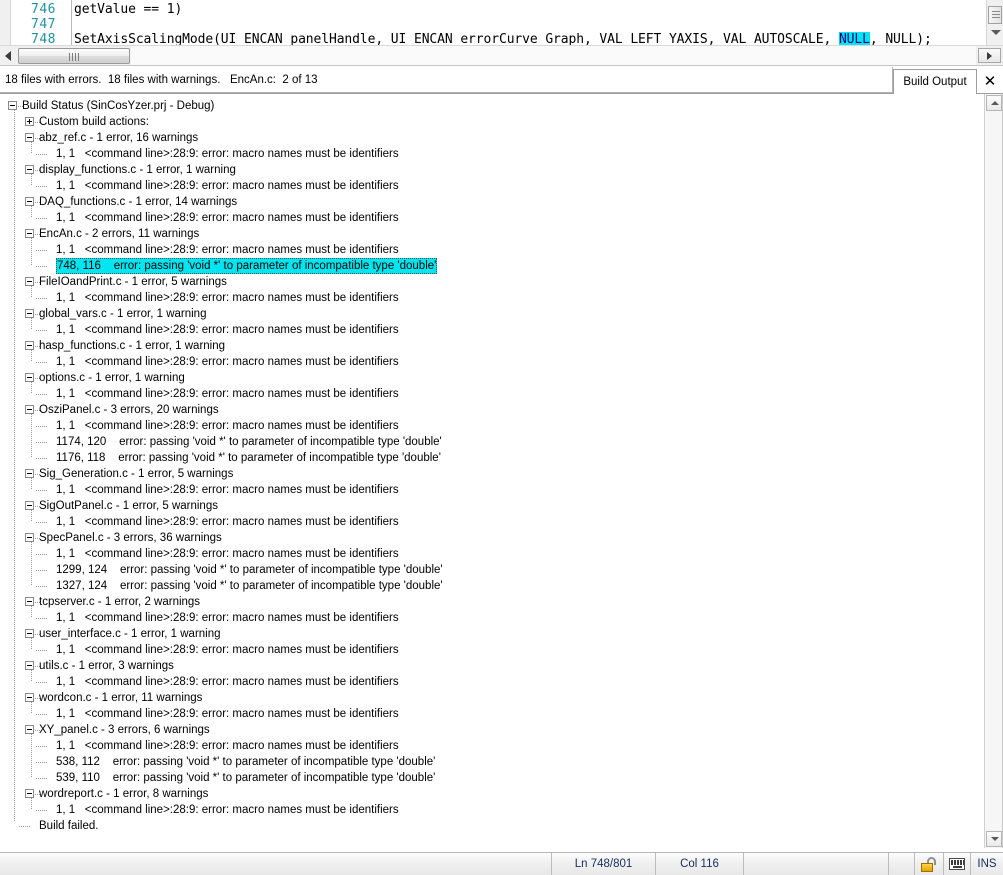 This screenshot has width=1003, height=875. Describe the element at coordinates (480, 138) in the screenshot. I see `tree-node: abz_ref.c - 1 error, 16 warnings` at that location.